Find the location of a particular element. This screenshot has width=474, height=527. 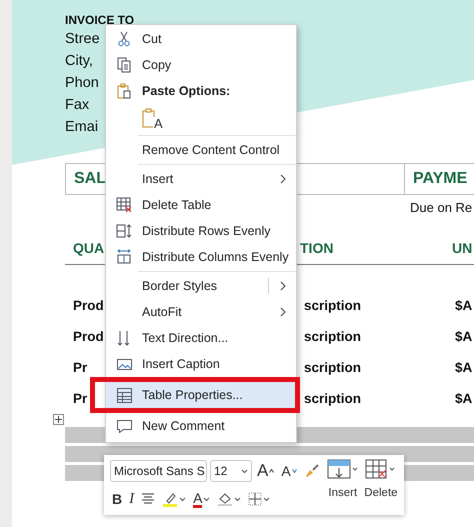

column-header: UN is located at coordinates (462, 248).